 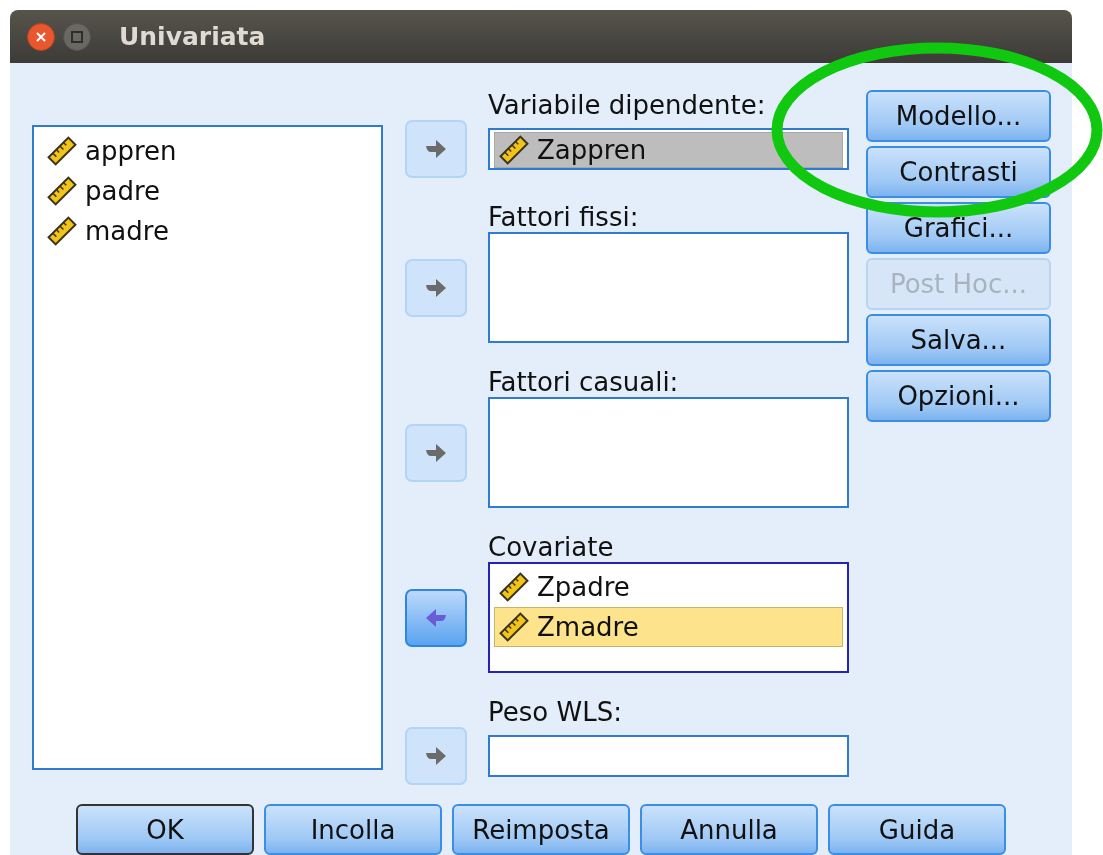 What do you see at coordinates (668, 627) in the screenshot?
I see `variable-item: Zmadre` at bounding box center [668, 627].